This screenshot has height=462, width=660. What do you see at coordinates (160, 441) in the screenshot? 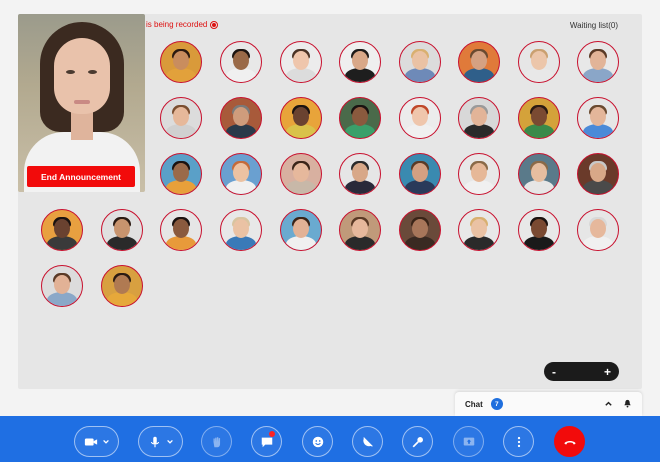
I see `microphone-button` at bounding box center [160, 441].